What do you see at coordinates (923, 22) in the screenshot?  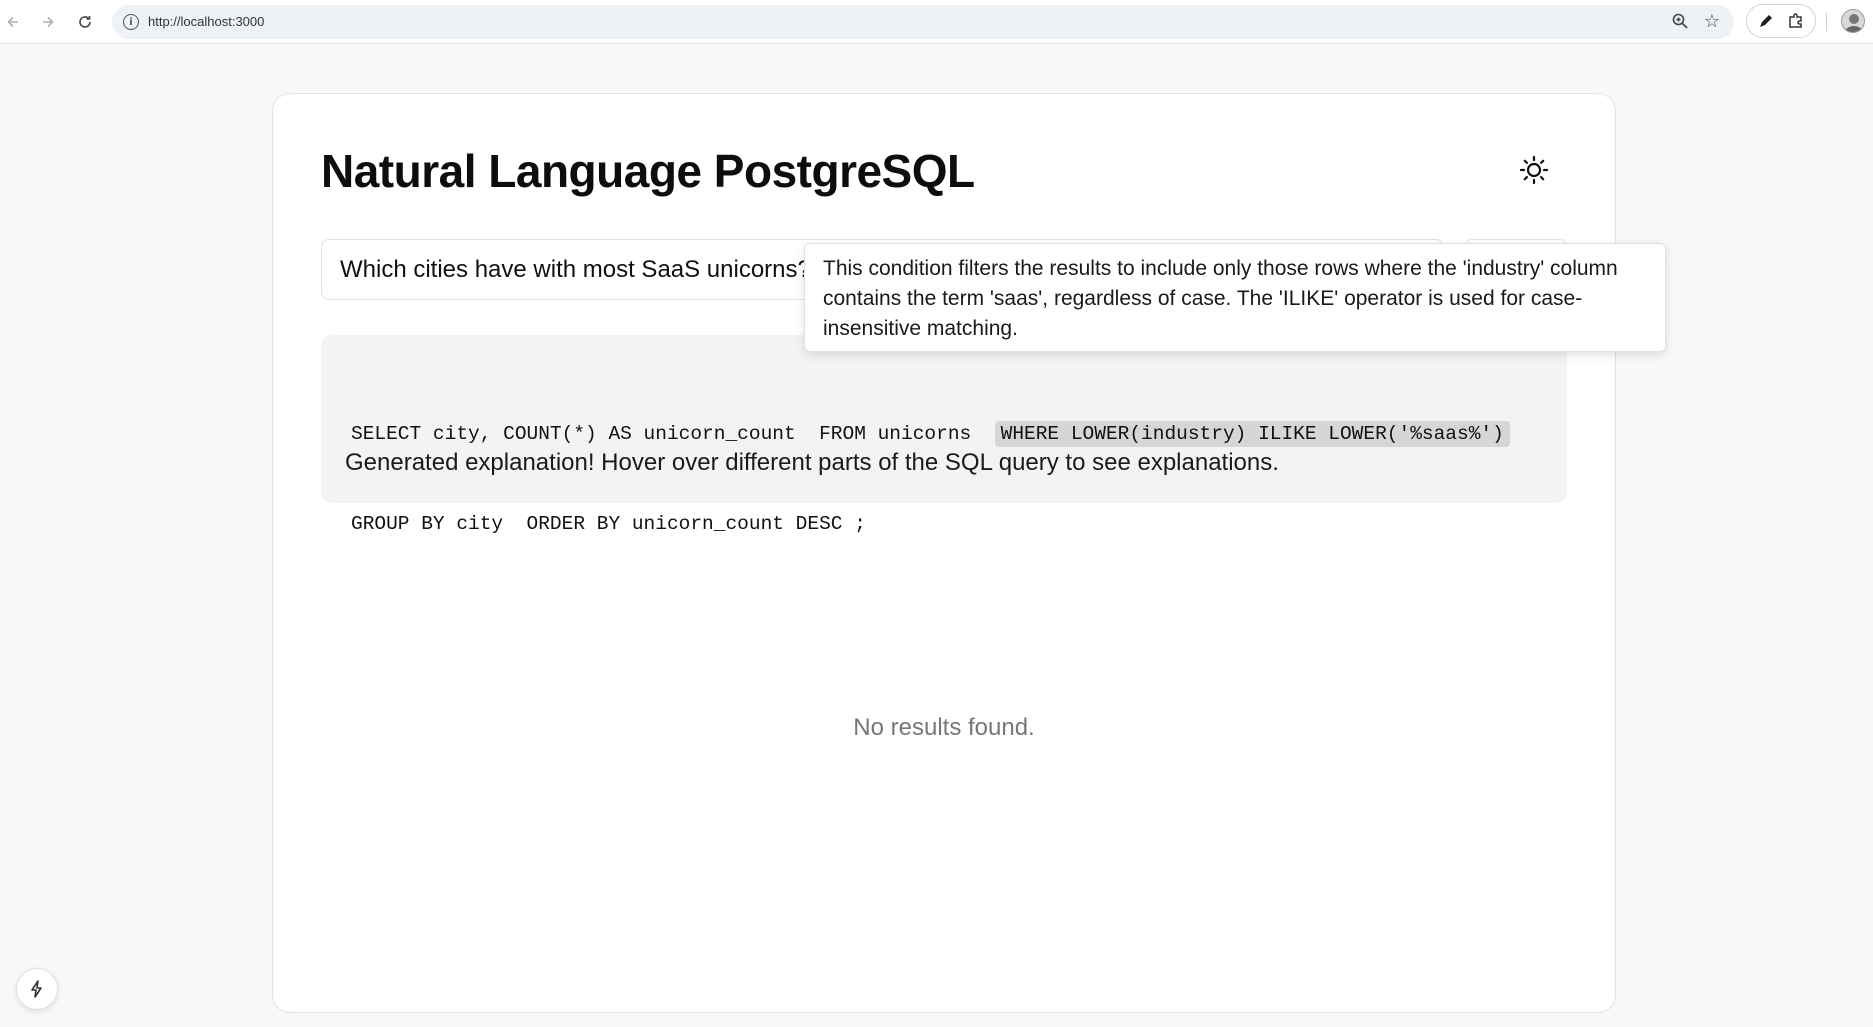 I see `address-bar: i http://localhost:3000 ☆` at bounding box center [923, 22].